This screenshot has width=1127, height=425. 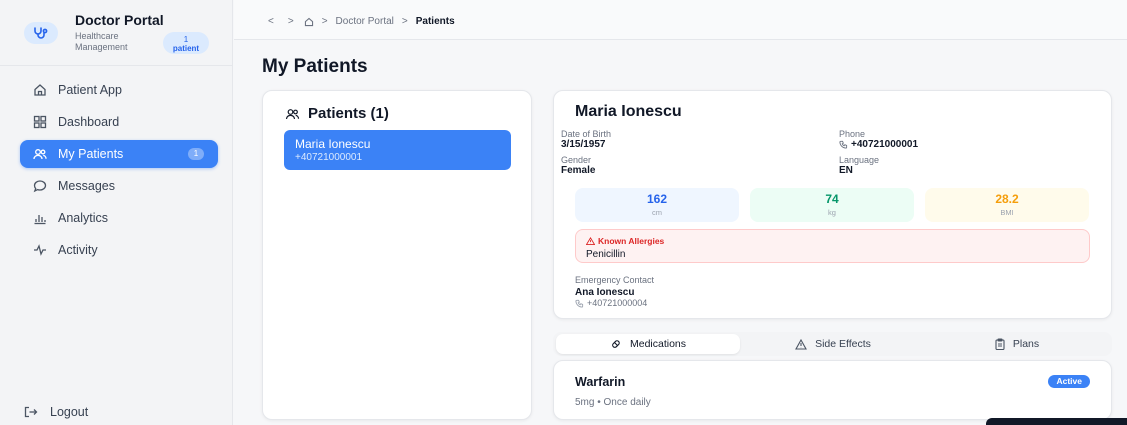 What do you see at coordinates (397, 150) in the screenshot?
I see `patient-list-item: Maria Ionescu +40721000001` at bounding box center [397, 150].